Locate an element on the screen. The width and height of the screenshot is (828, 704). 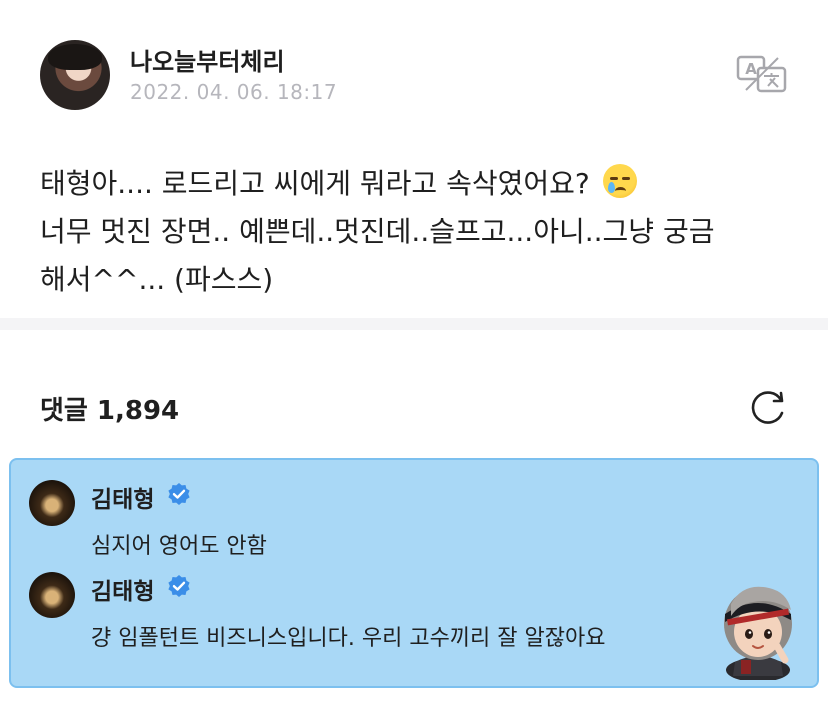
section-divider is located at coordinates (414, 324).